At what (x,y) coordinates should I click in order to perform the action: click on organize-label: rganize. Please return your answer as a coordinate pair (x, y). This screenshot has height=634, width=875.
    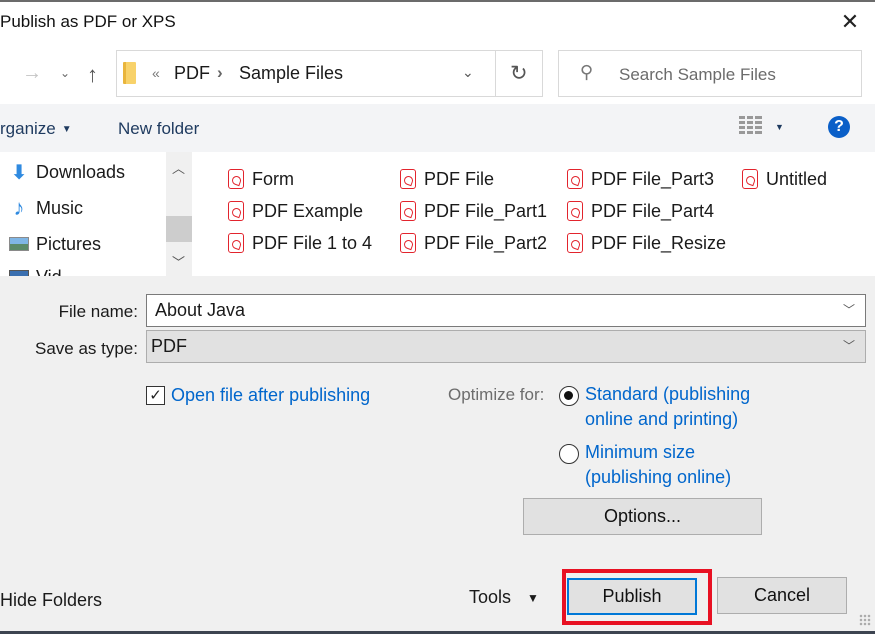
    Looking at the image, I should click on (28, 128).